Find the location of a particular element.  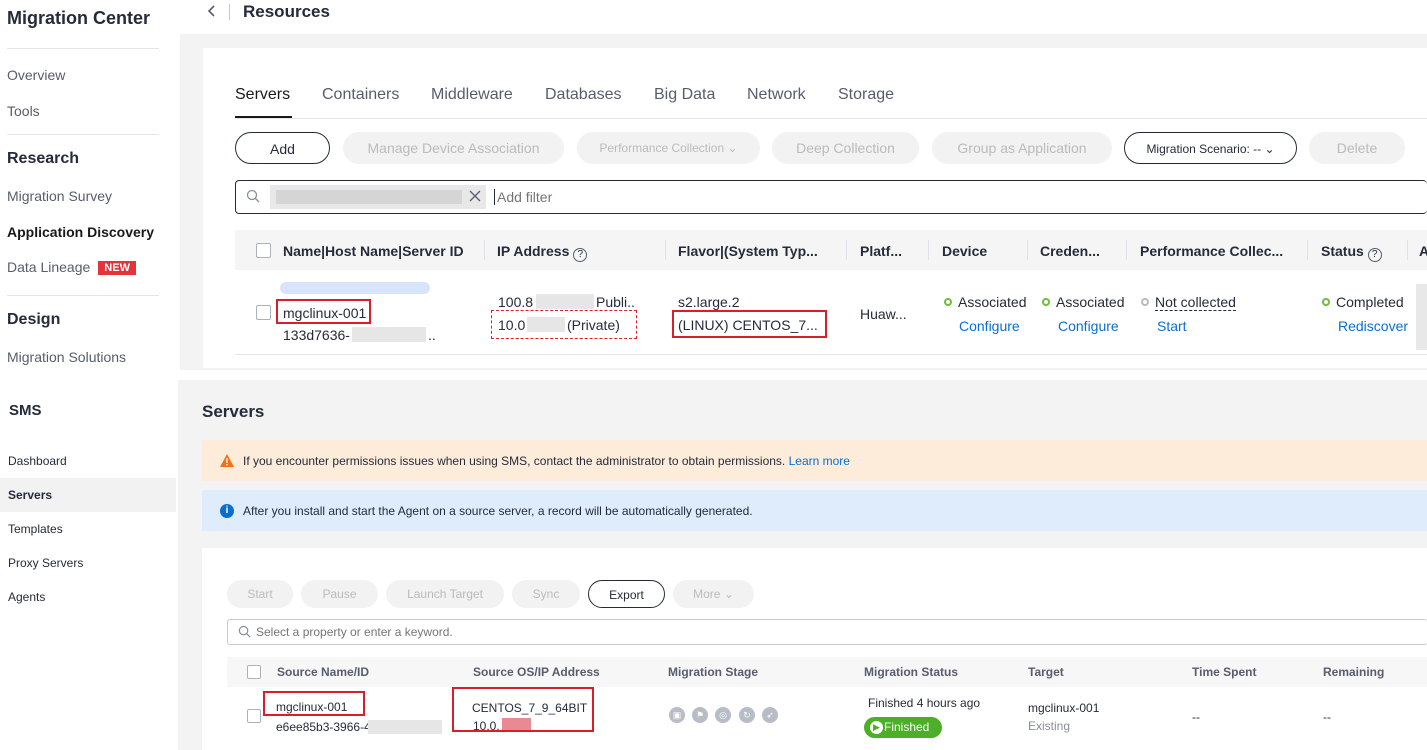

launch-target-button: Launch Target is located at coordinates (445, 594).